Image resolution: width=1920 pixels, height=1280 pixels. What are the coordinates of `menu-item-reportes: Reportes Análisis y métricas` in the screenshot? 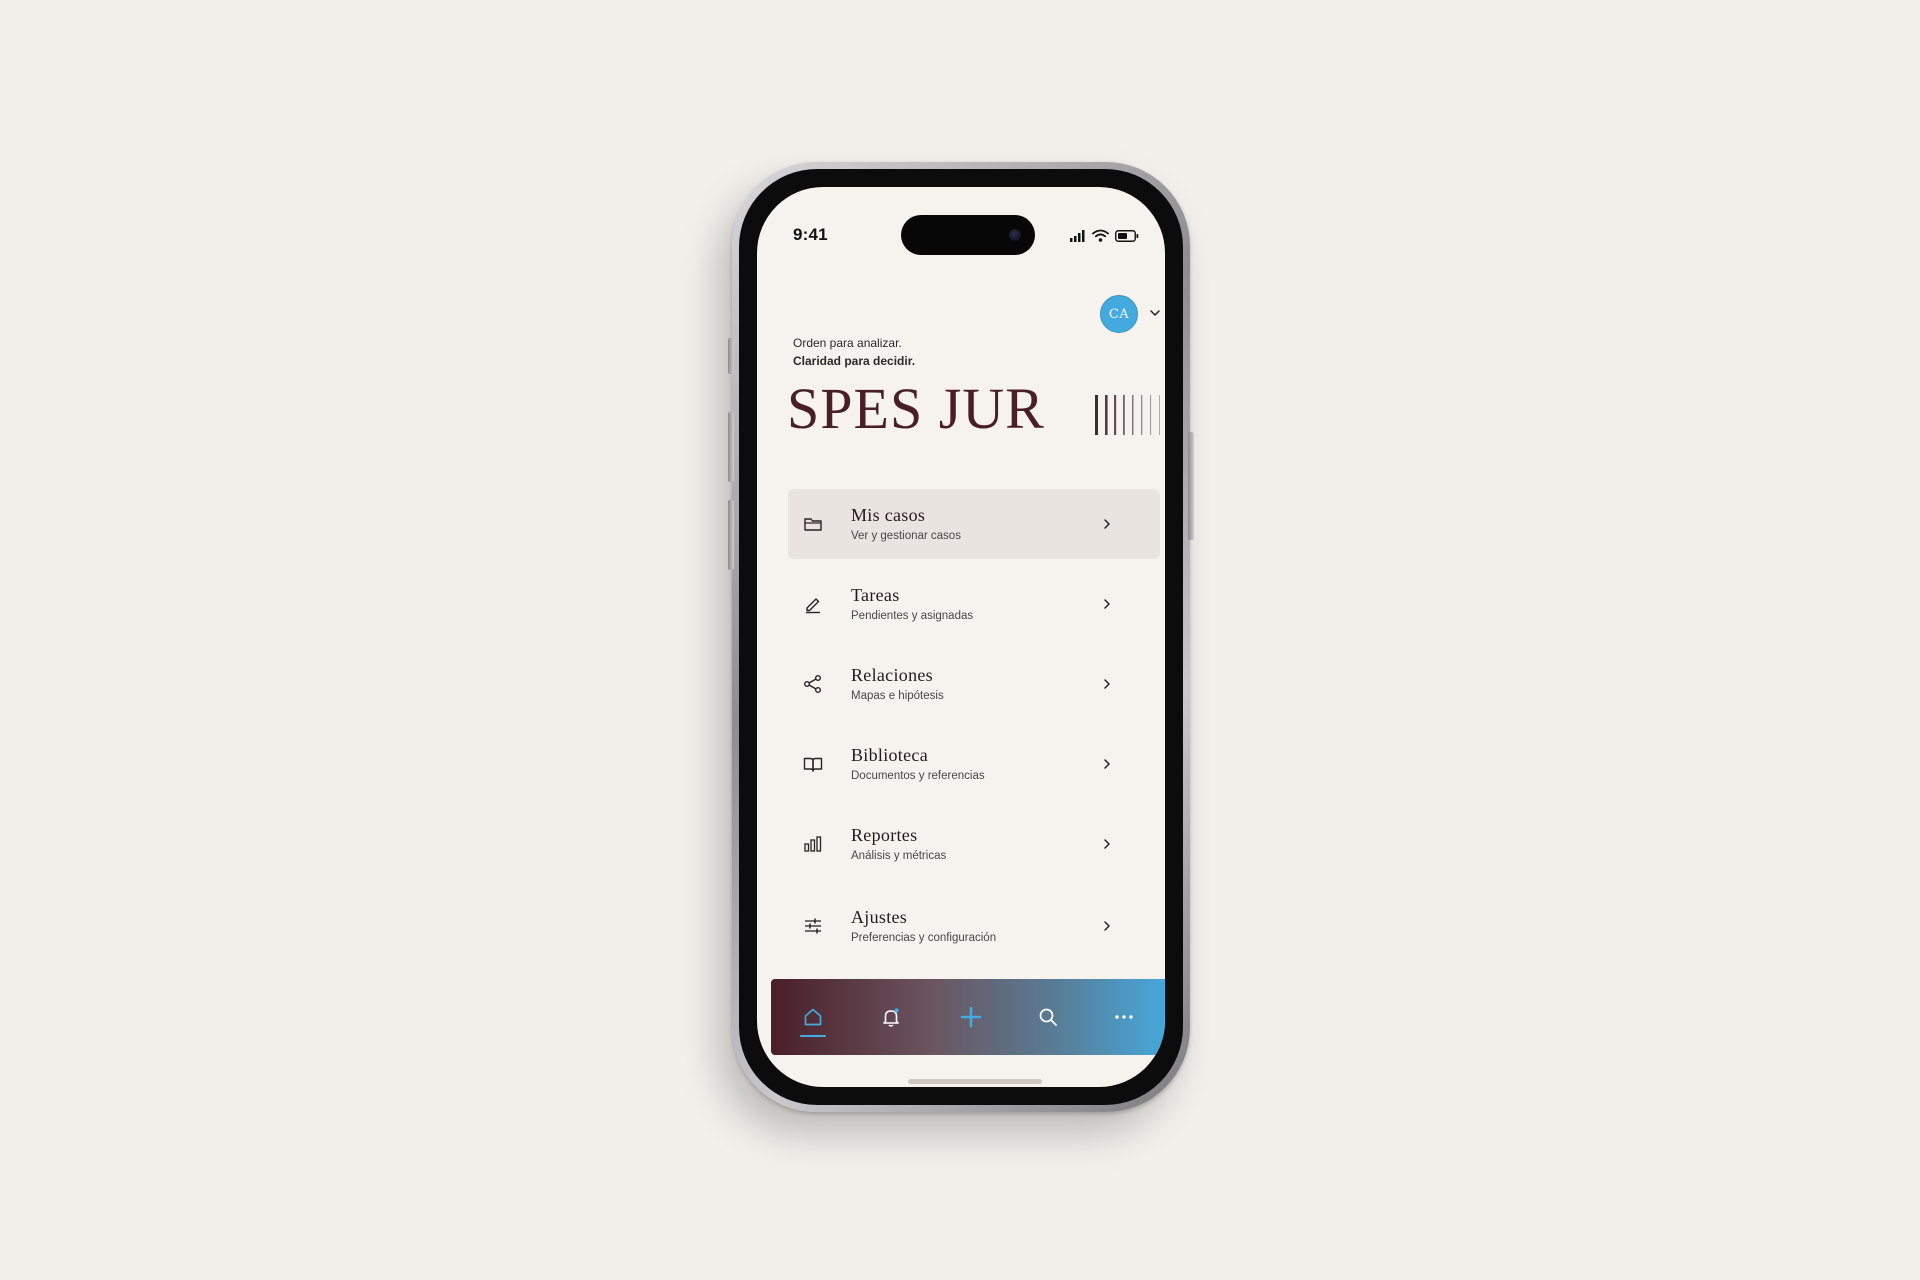 It's located at (974, 844).